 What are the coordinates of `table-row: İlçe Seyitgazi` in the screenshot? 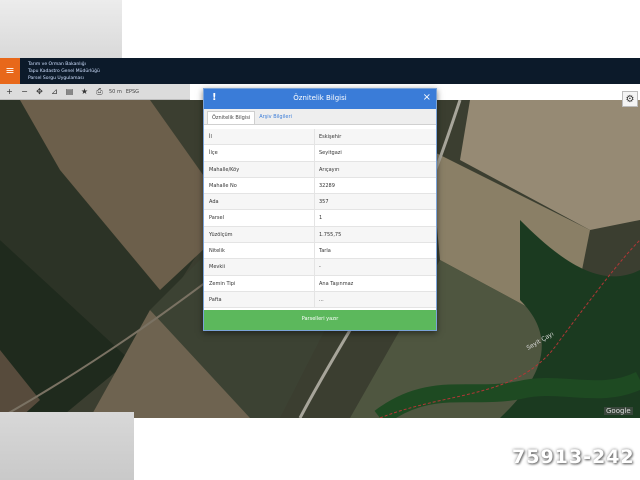 It's located at (320, 153).